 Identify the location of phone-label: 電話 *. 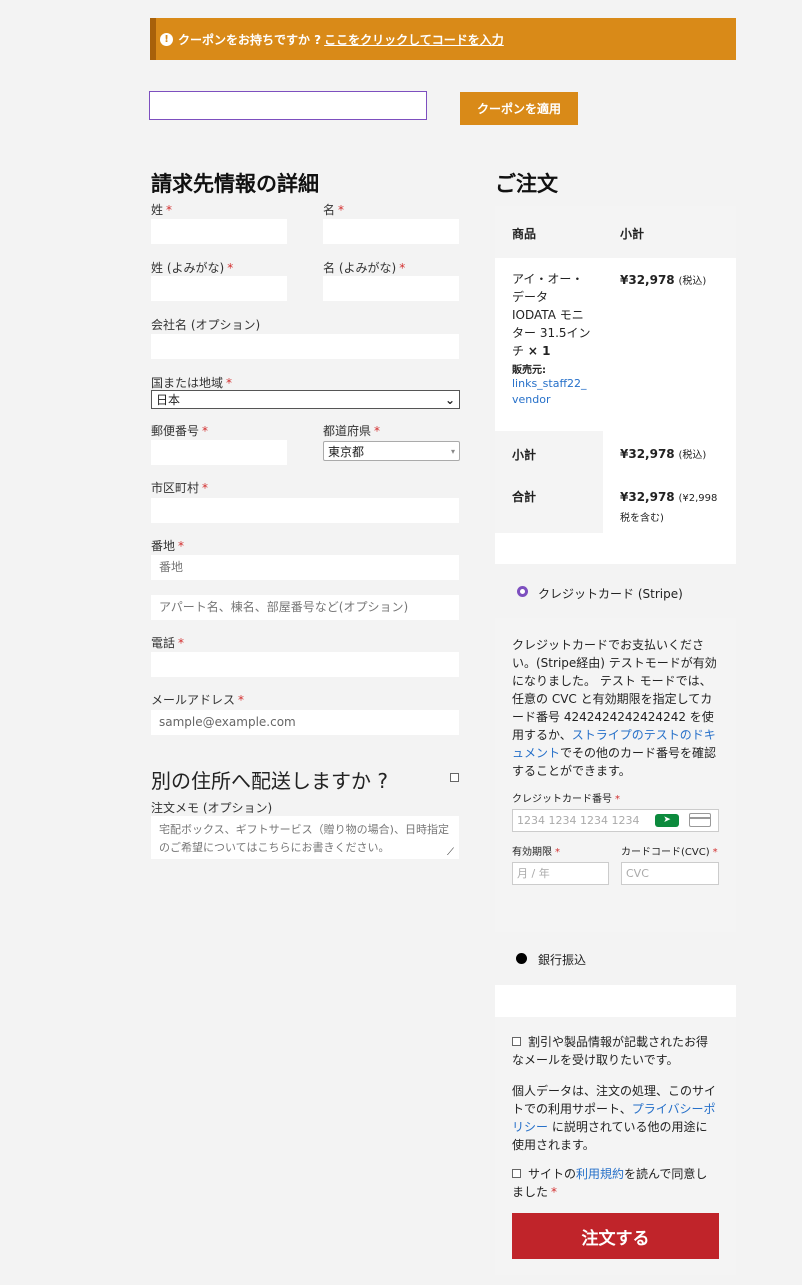
(168, 643).